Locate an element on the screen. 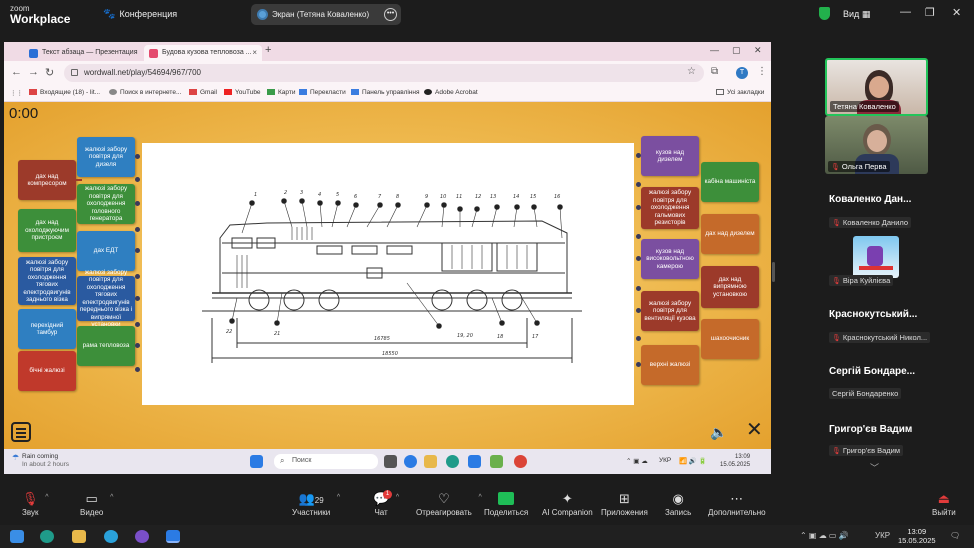 This screenshot has width=974, height=548. tab-close-icon: × is located at coordinates (254, 52).